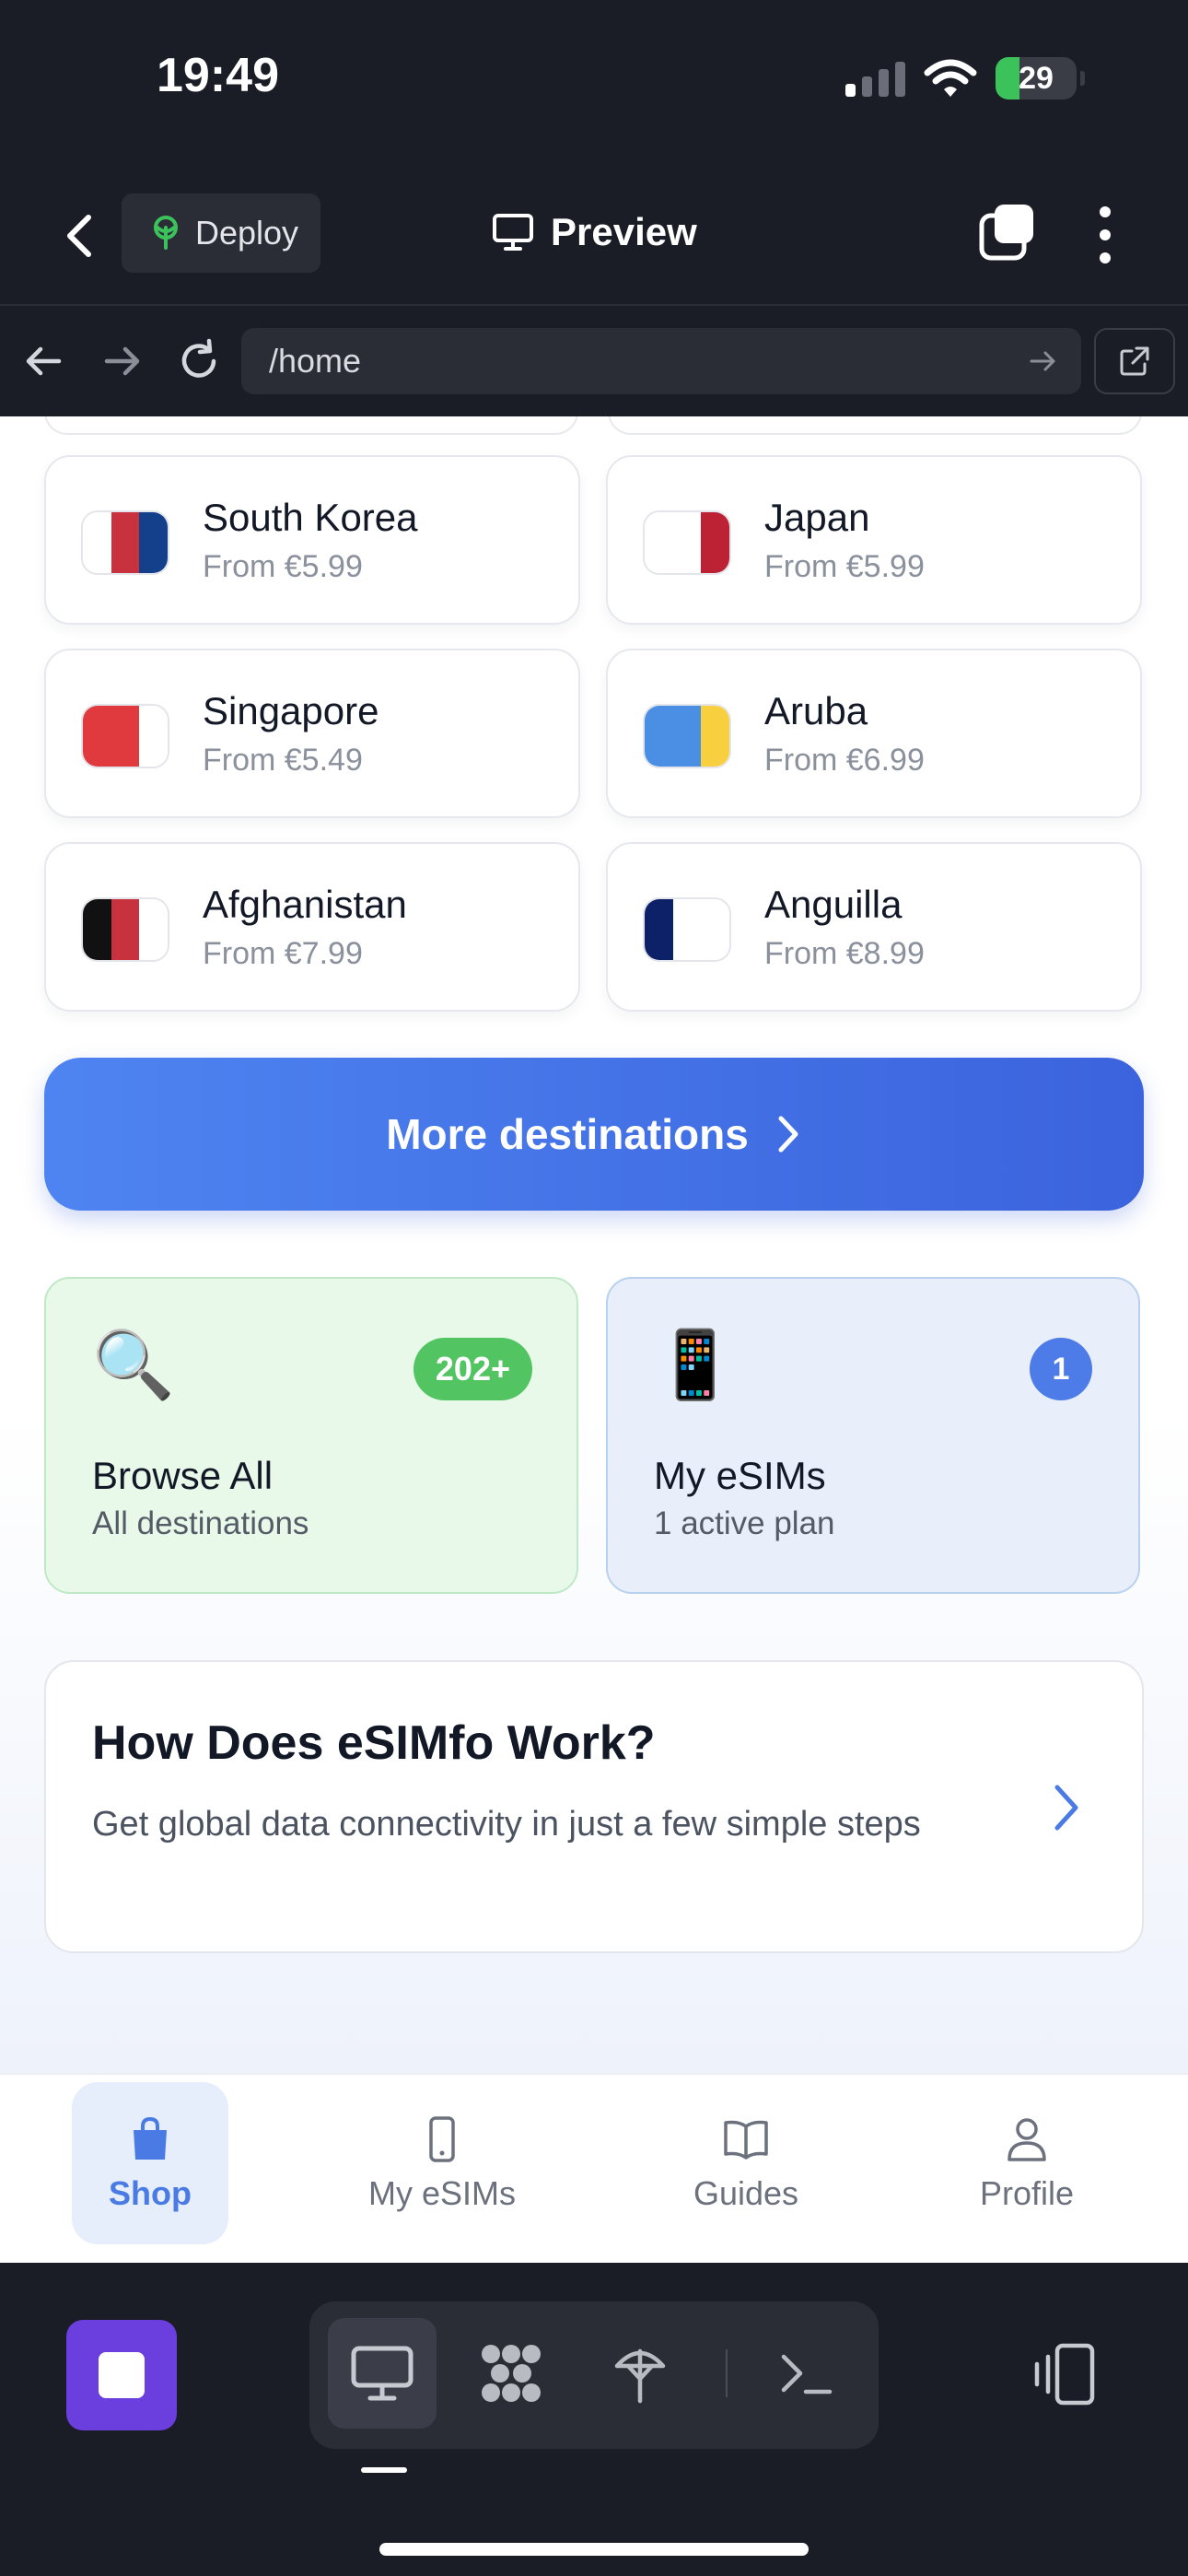 Image resolution: width=1188 pixels, height=2576 pixels. What do you see at coordinates (291, 710) in the screenshot?
I see `country-name: Singapore` at bounding box center [291, 710].